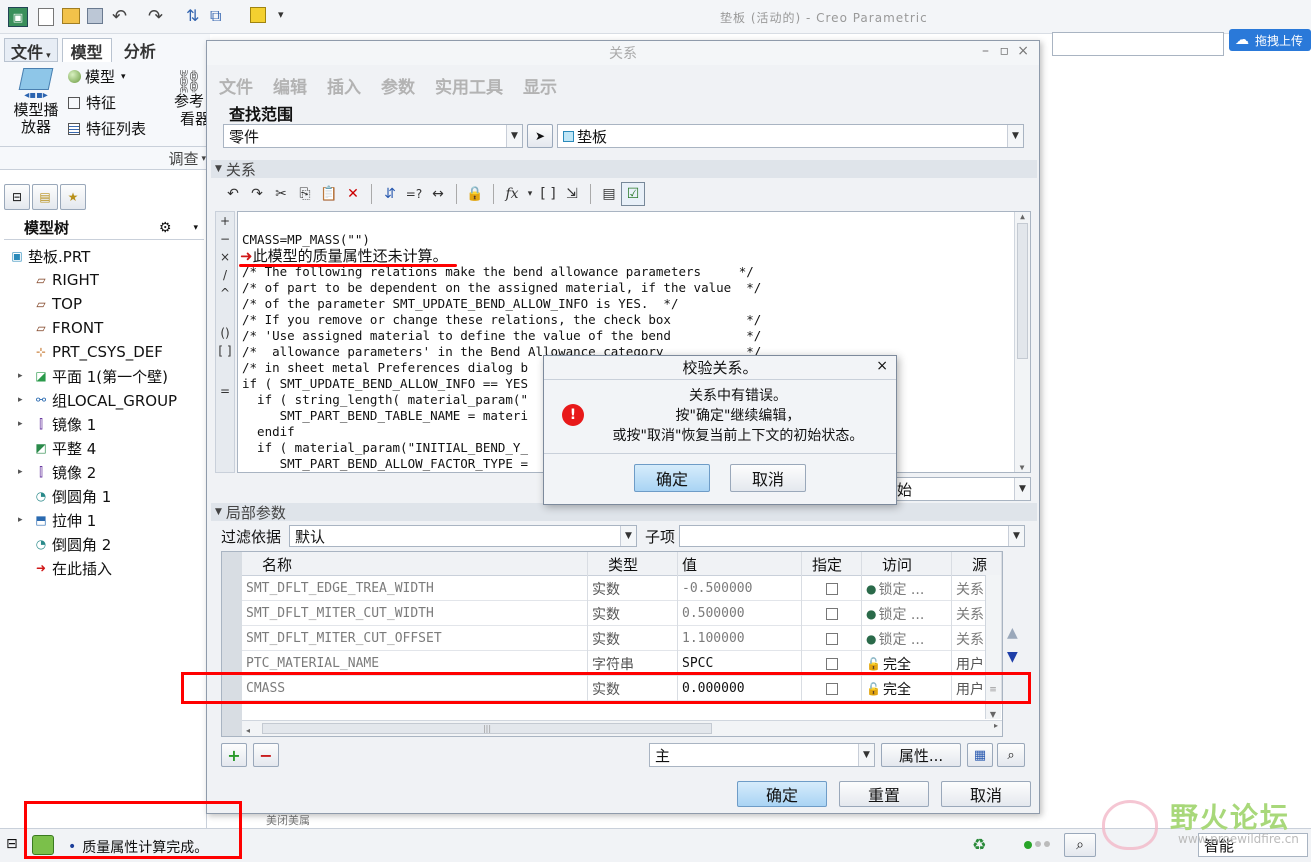  What do you see at coordinates (609, 194) in the screenshot?
I see `units-icon: ▤` at bounding box center [609, 194].